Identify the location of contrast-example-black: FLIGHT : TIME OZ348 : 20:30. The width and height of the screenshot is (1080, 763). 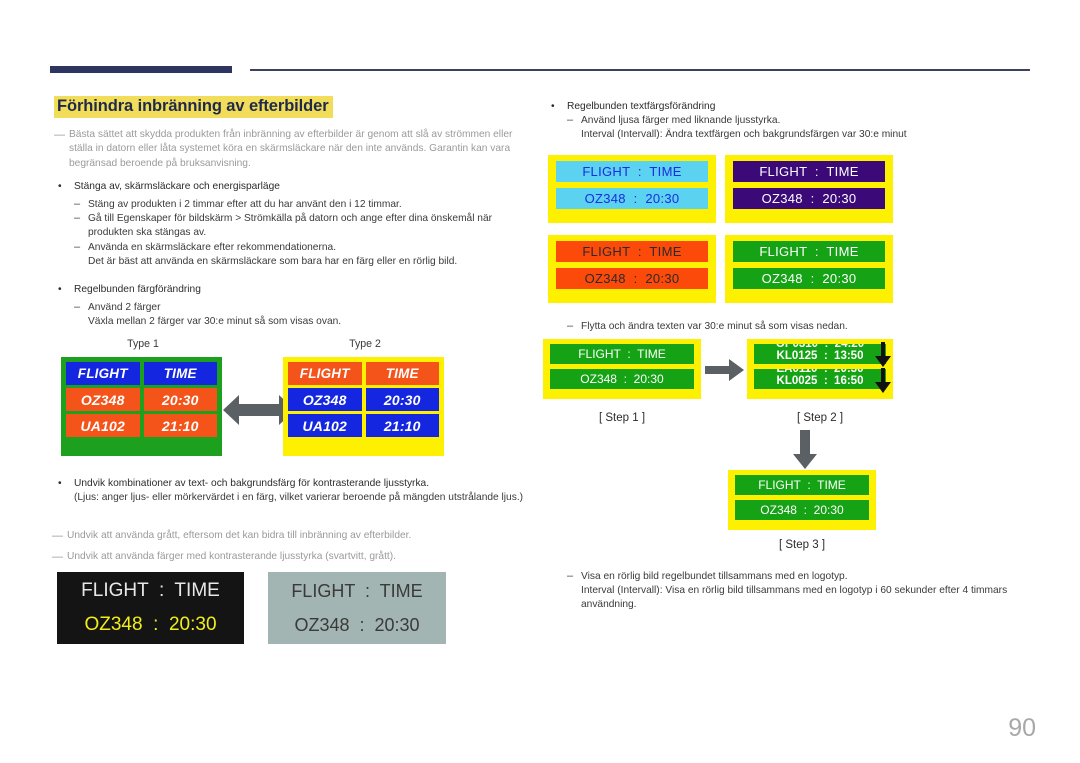
(150, 608).